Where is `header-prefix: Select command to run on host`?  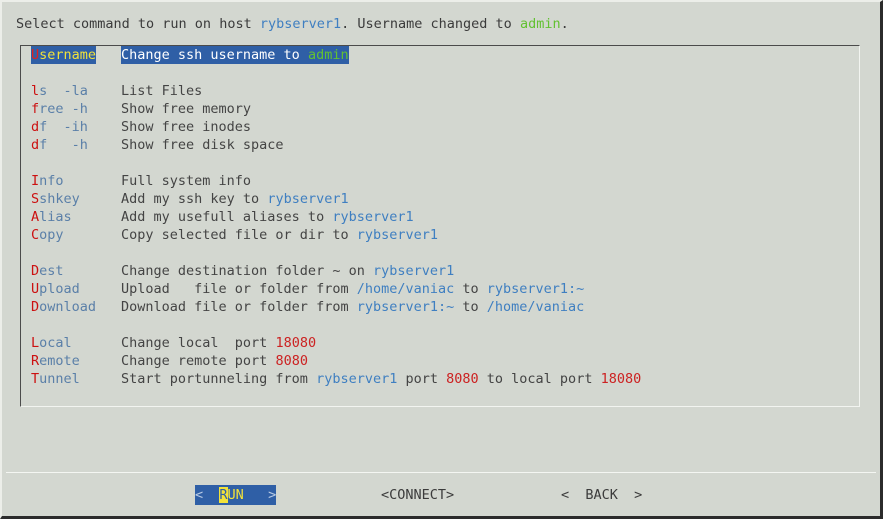
header-prefix: Select command to run on host is located at coordinates (138, 24).